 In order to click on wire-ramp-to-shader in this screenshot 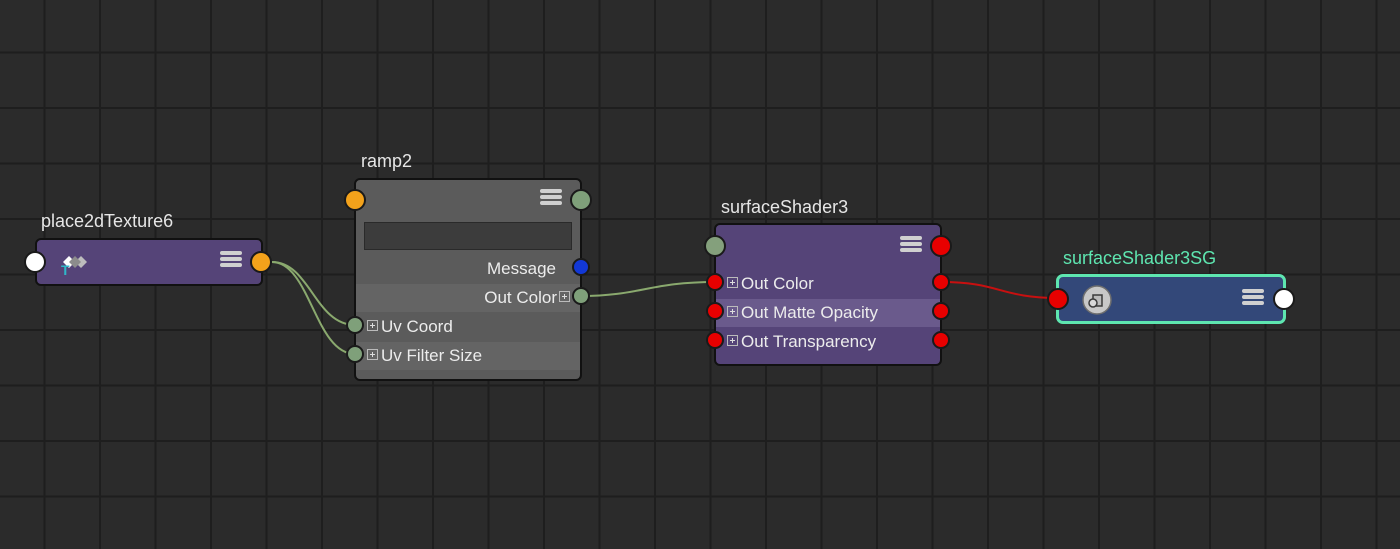, I will do `click(648, 289)`.